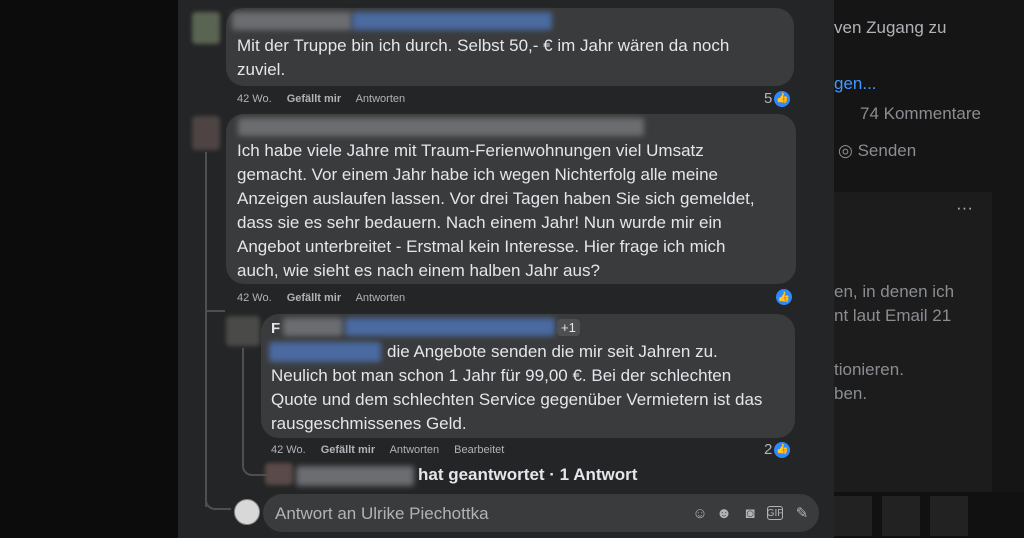 The width and height of the screenshot is (1024, 538). I want to click on reply-input-placeholder: Antwort an Ulrike Piechottka, so click(382, 513).